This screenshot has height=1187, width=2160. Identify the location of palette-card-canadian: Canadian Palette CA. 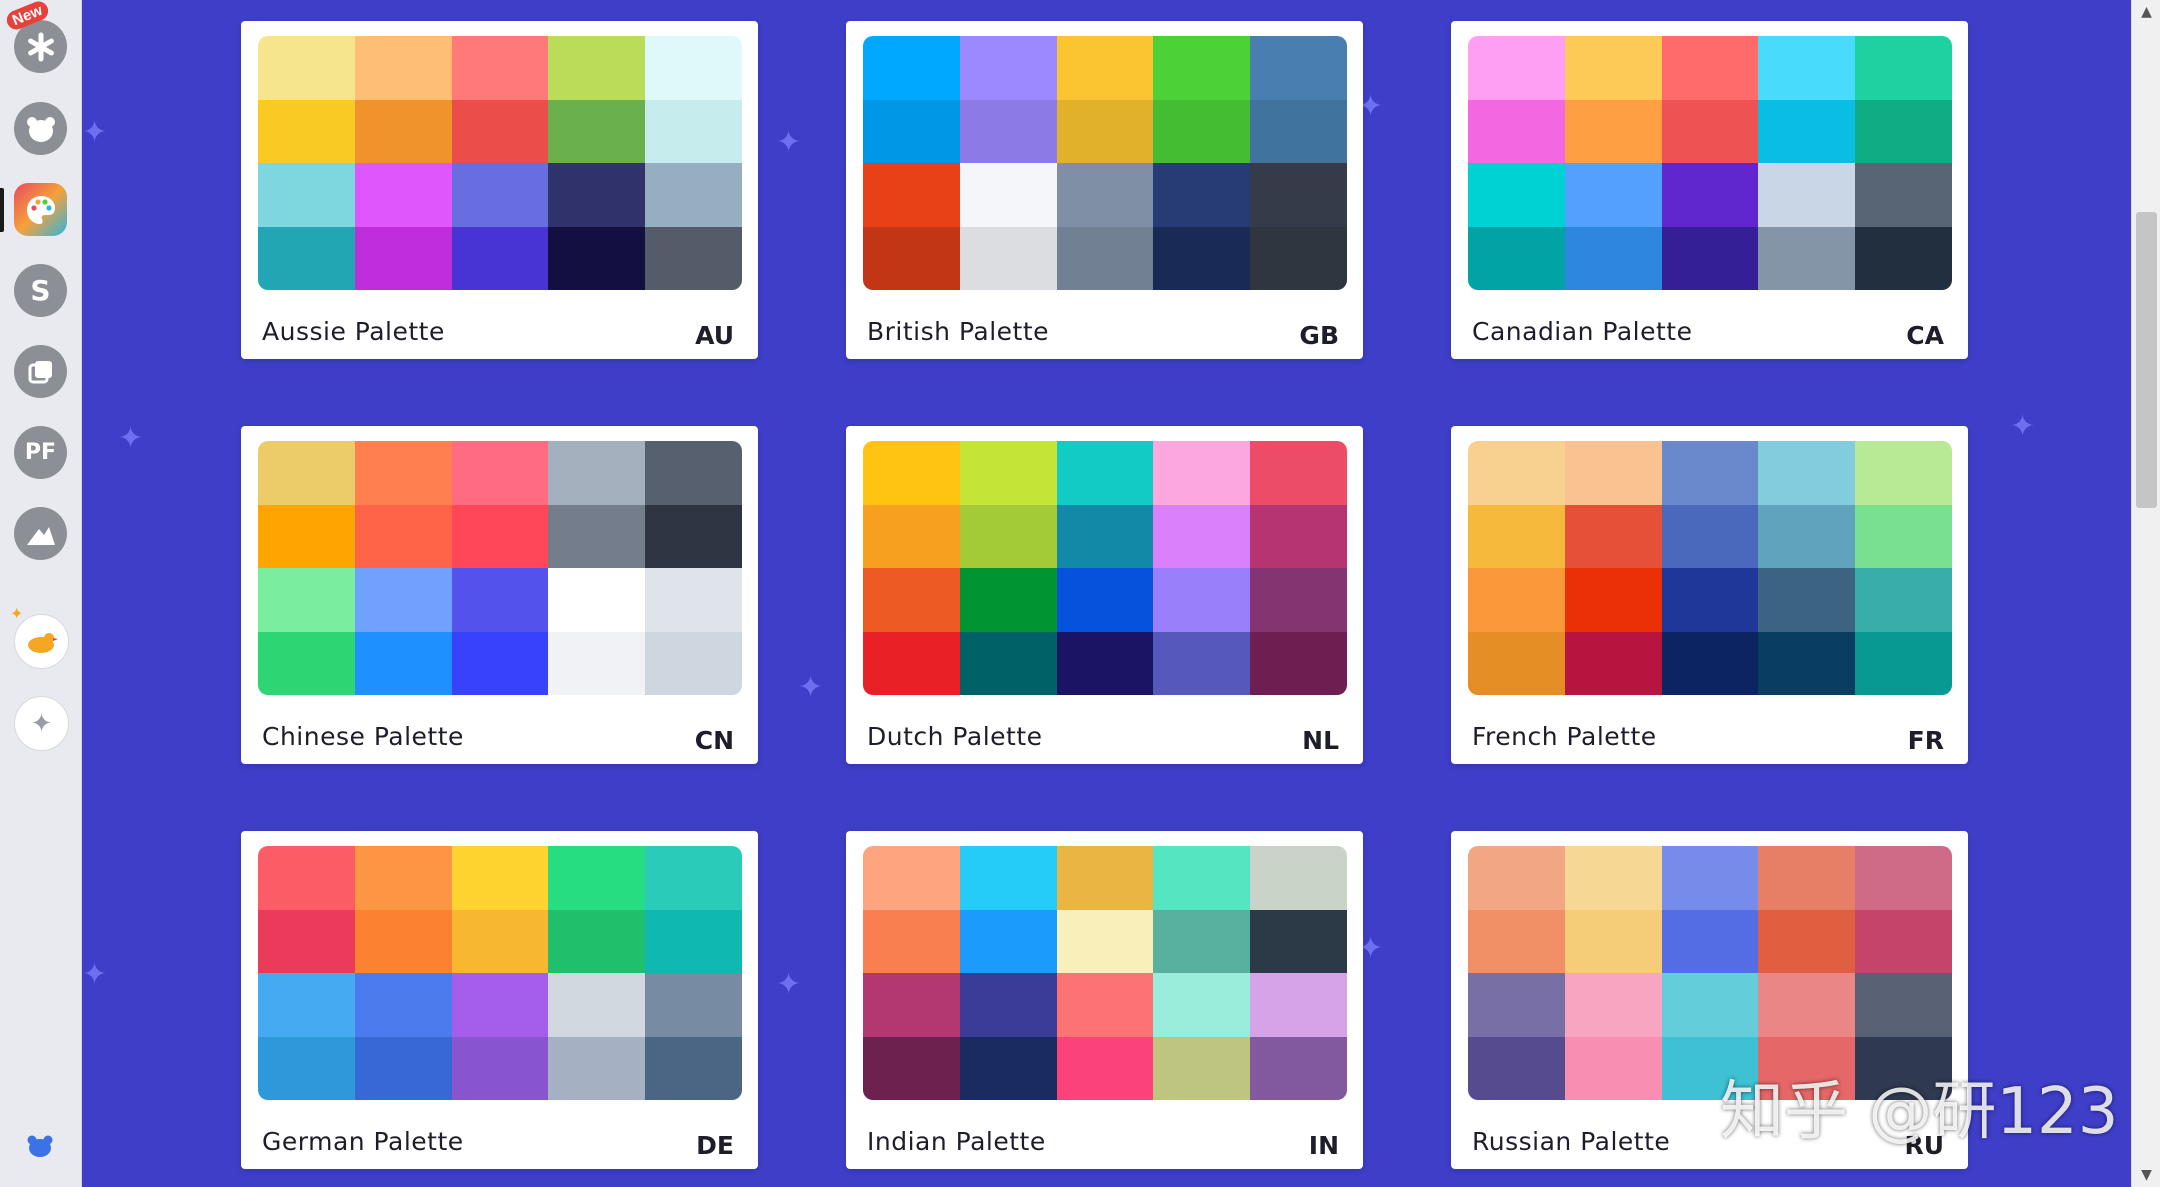
(1709, 190).